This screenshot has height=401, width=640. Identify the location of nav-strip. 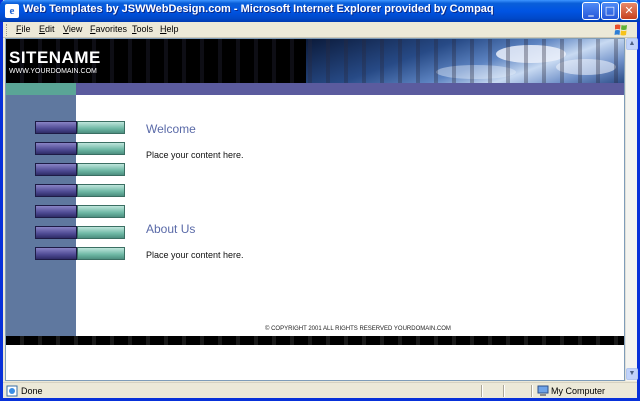
(315, 89).